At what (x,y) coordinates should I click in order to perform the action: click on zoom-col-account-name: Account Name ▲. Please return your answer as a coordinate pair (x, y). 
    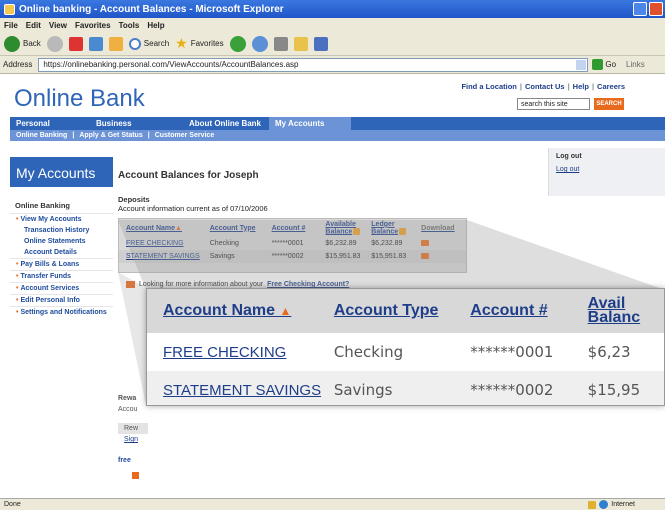
    Looking at the image, I should click on (240, 311).